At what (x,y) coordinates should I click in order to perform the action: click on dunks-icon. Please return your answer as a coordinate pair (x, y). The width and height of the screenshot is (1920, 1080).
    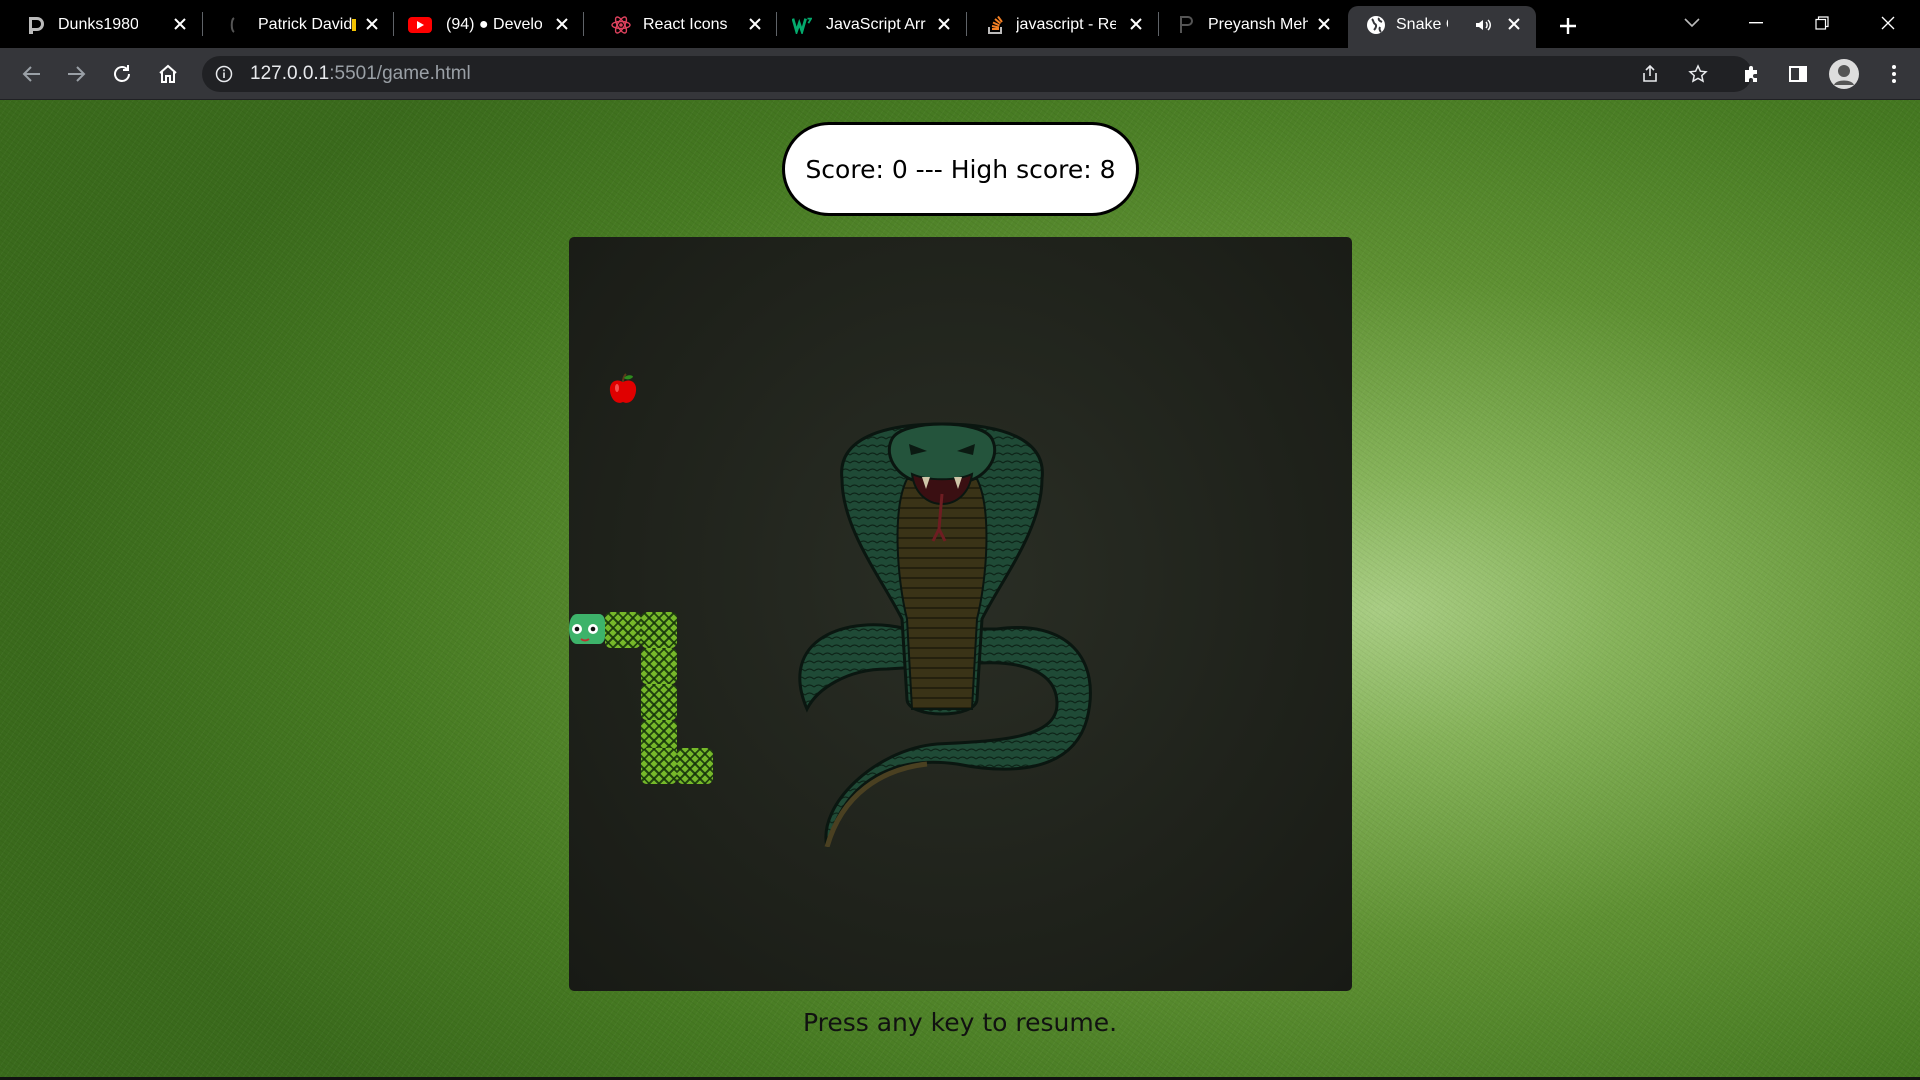
    Looking at the image, I should click on (36, 25).